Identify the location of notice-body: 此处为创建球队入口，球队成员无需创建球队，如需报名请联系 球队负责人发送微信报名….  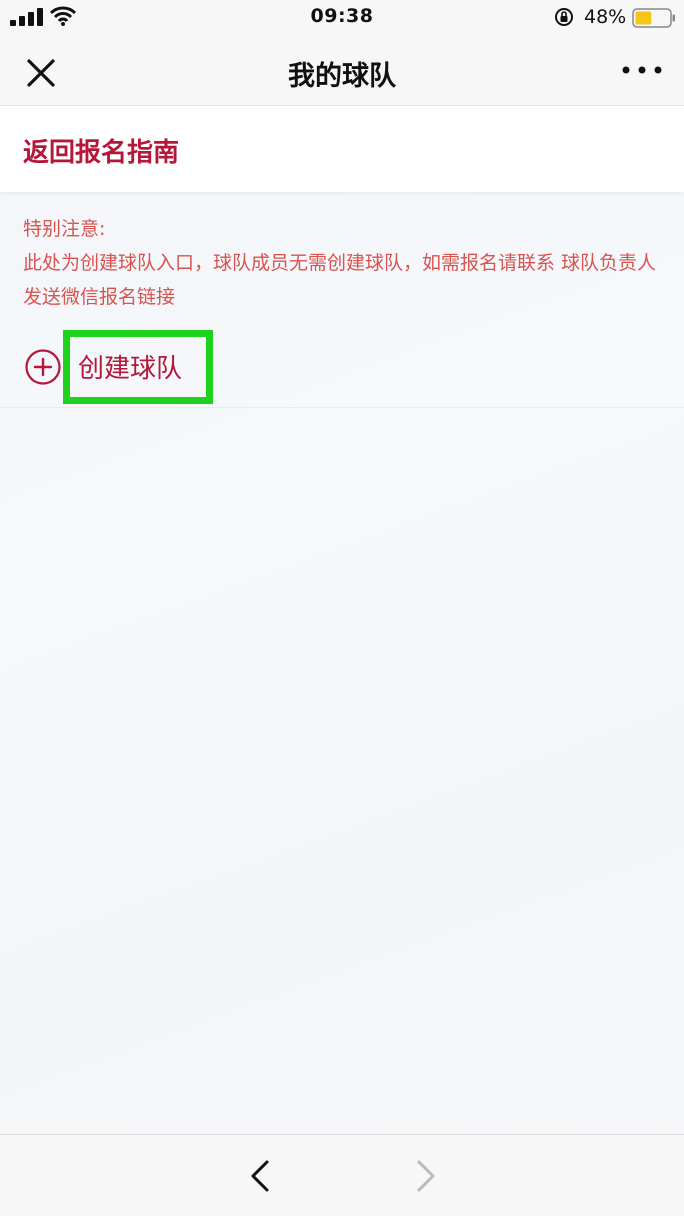
(340, 280).